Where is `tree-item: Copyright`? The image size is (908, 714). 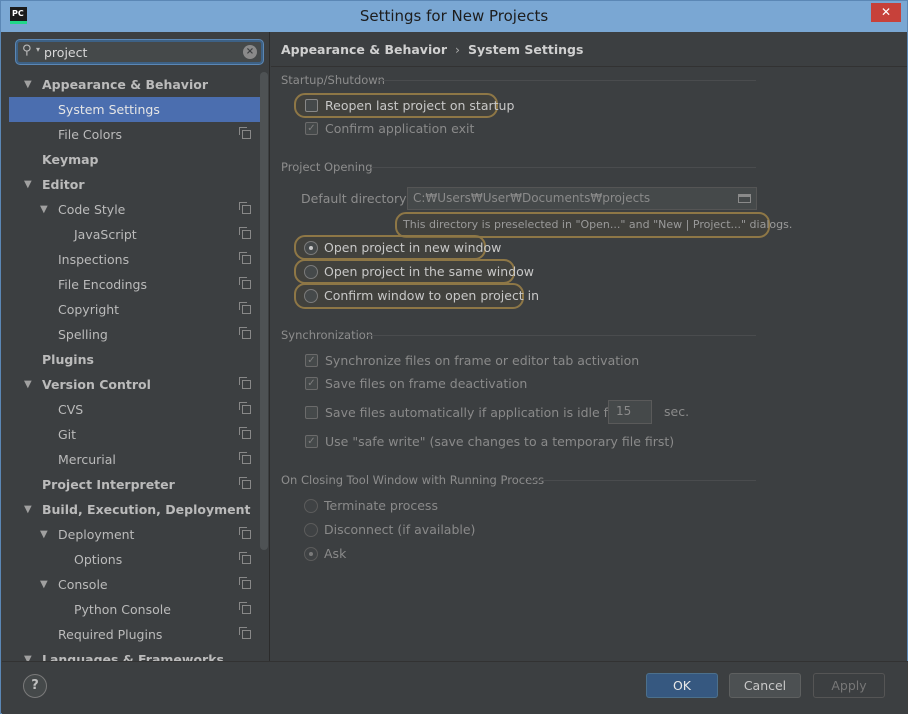 tree-item: Copyright is located at coordinates (136, 309).